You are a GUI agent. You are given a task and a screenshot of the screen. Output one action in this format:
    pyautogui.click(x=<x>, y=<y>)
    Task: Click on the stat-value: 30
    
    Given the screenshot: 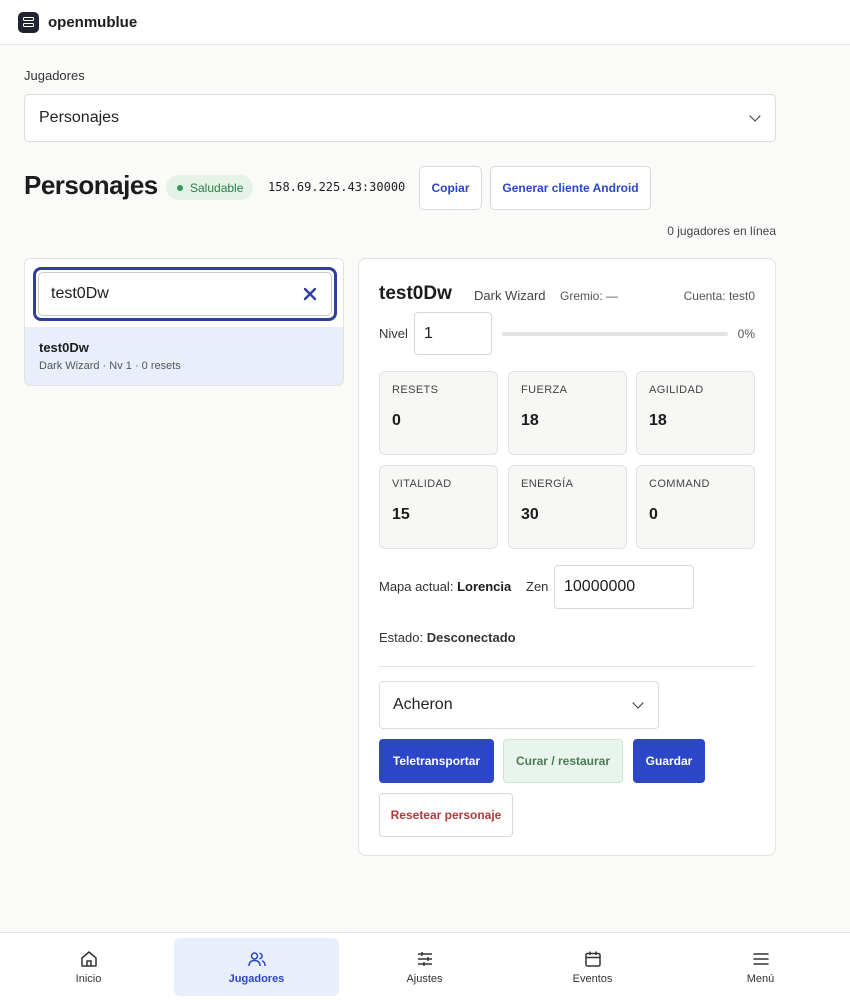 What is the action you would take?
    pyautogui.click(x=530, y=514)
    